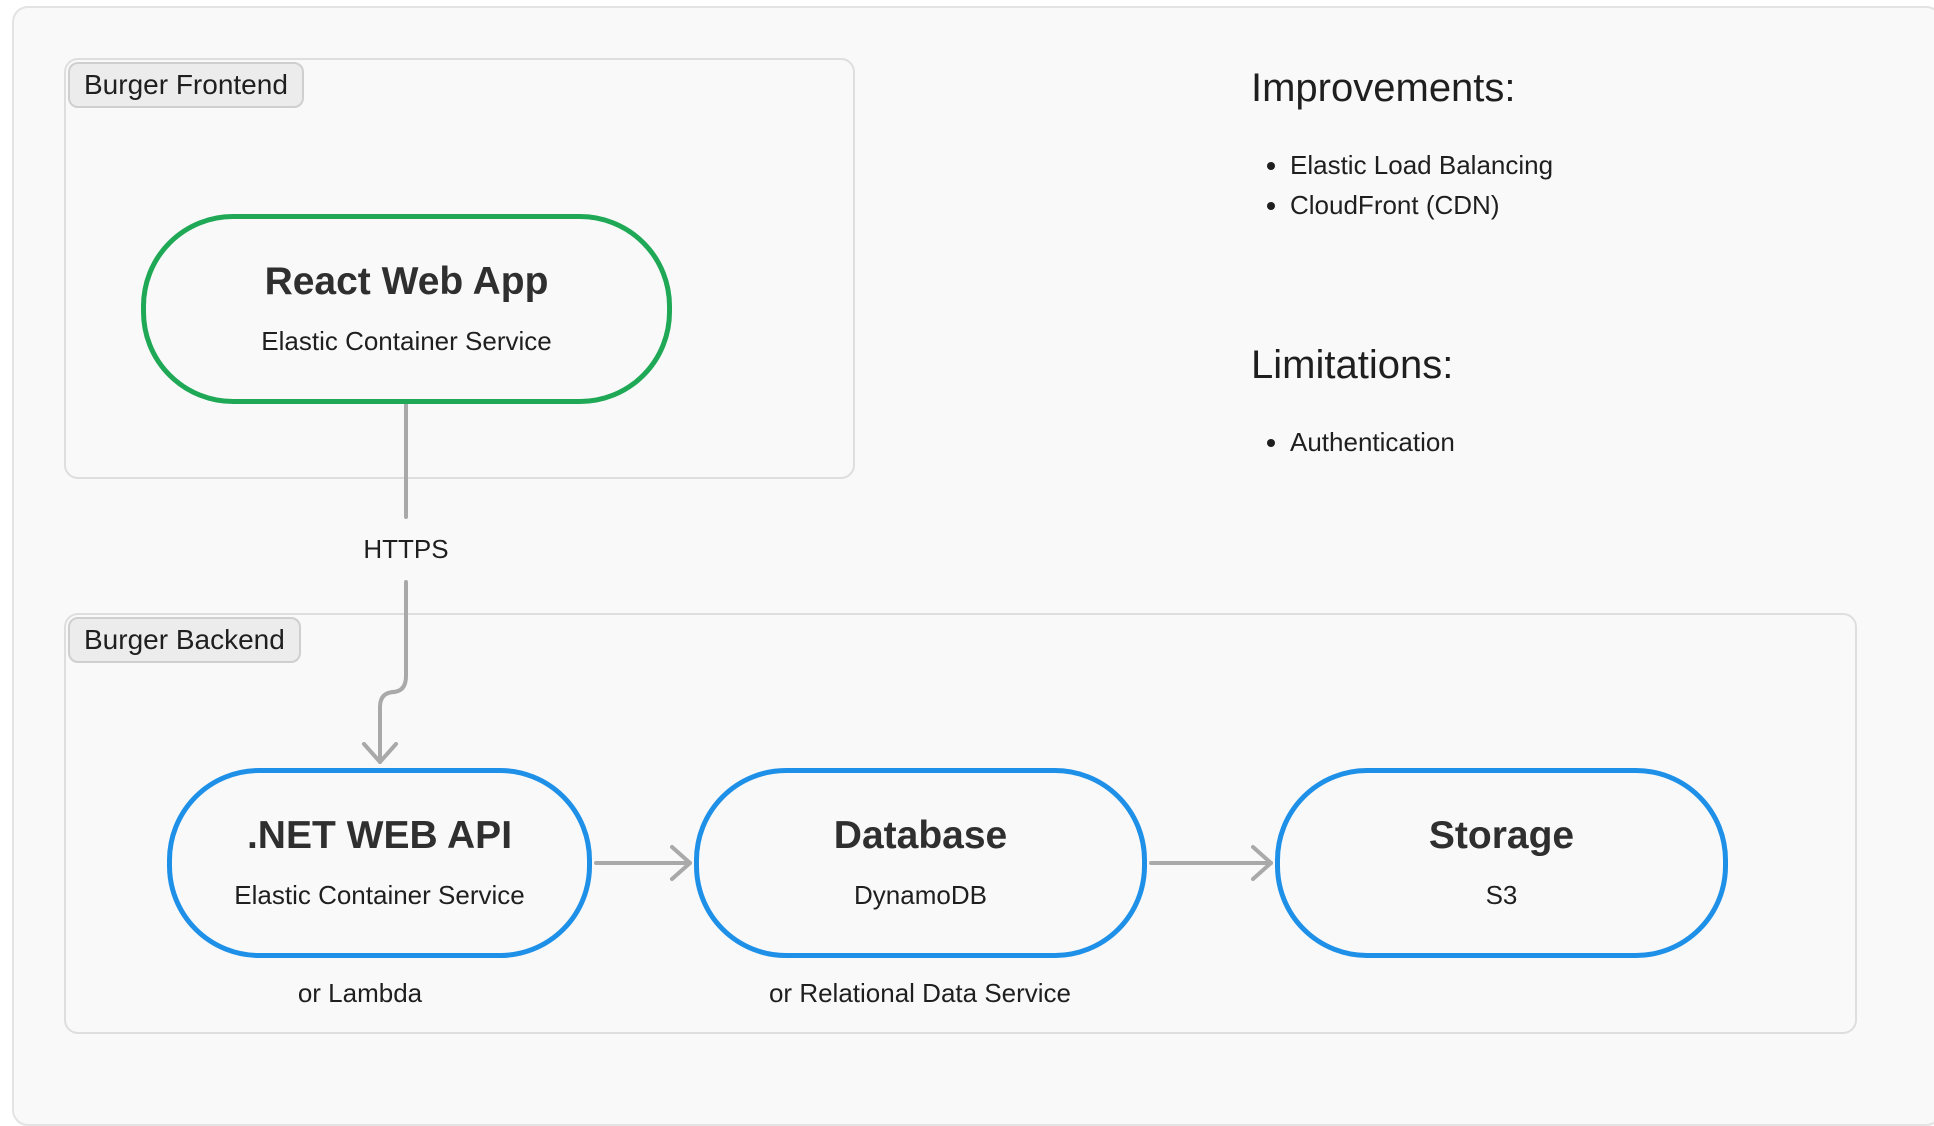  I want to click on edge-https-to-api, so click(393, 672).